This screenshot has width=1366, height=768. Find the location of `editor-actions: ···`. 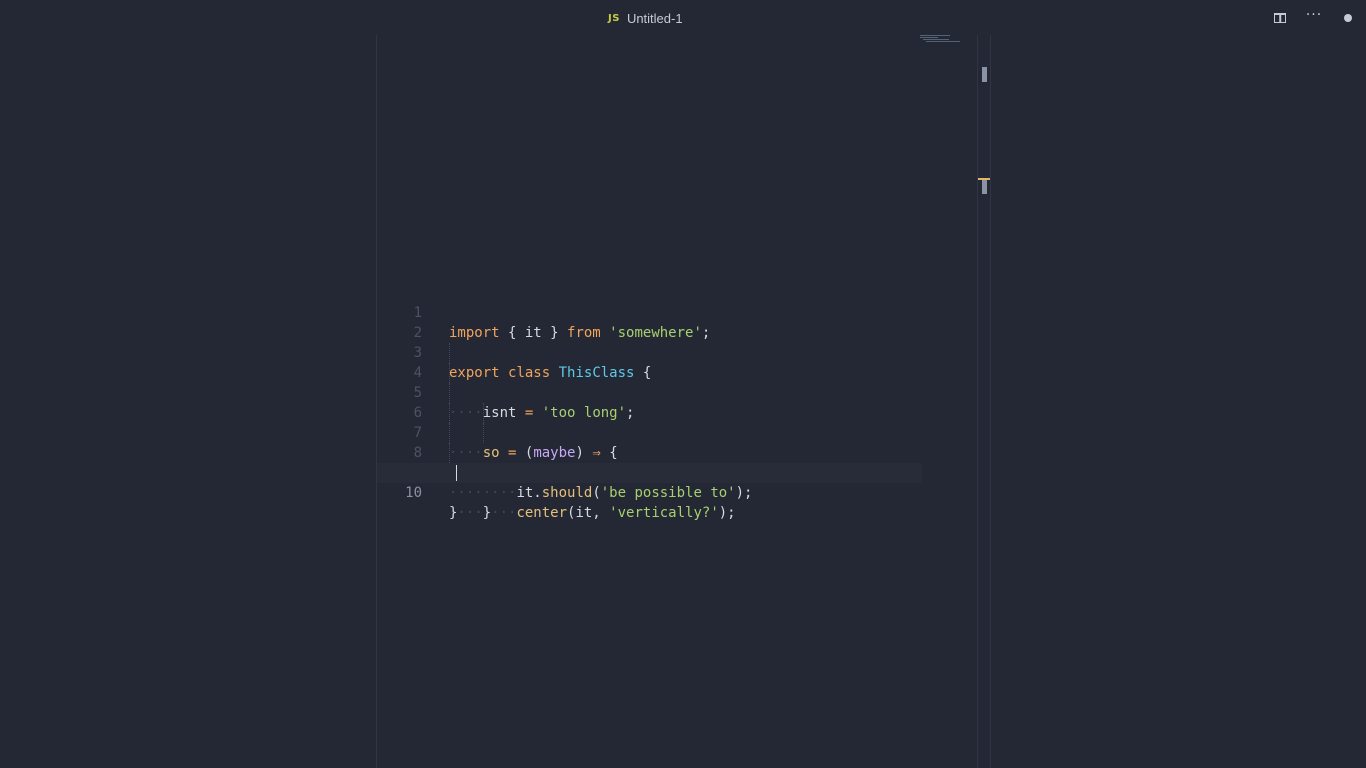

editor-actions: ··· is located at coordinates (1314, 18).